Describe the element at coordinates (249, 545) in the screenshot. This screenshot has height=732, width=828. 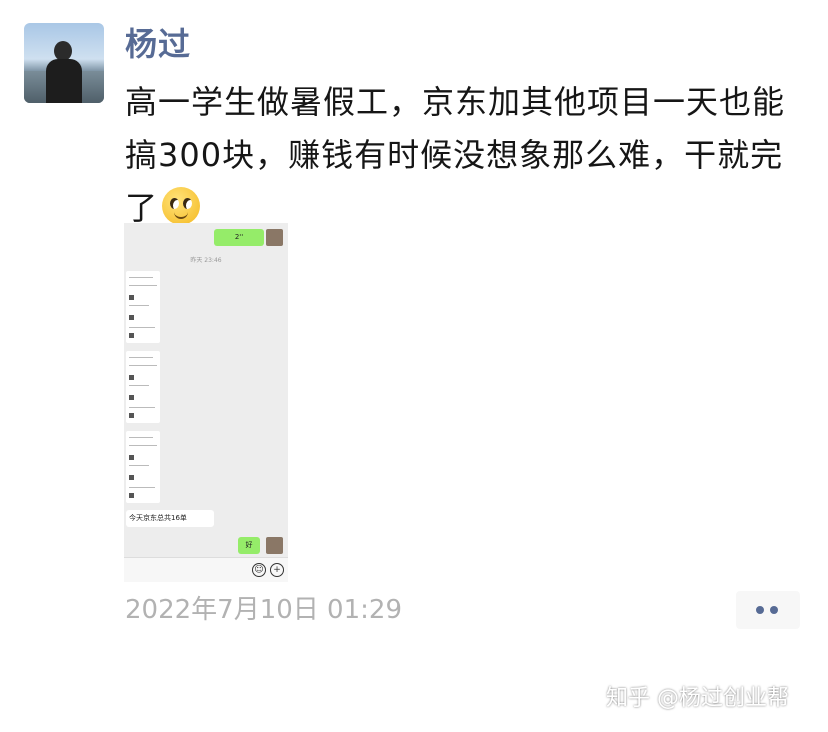
I see `reply-message-bubble: 好` at that location.